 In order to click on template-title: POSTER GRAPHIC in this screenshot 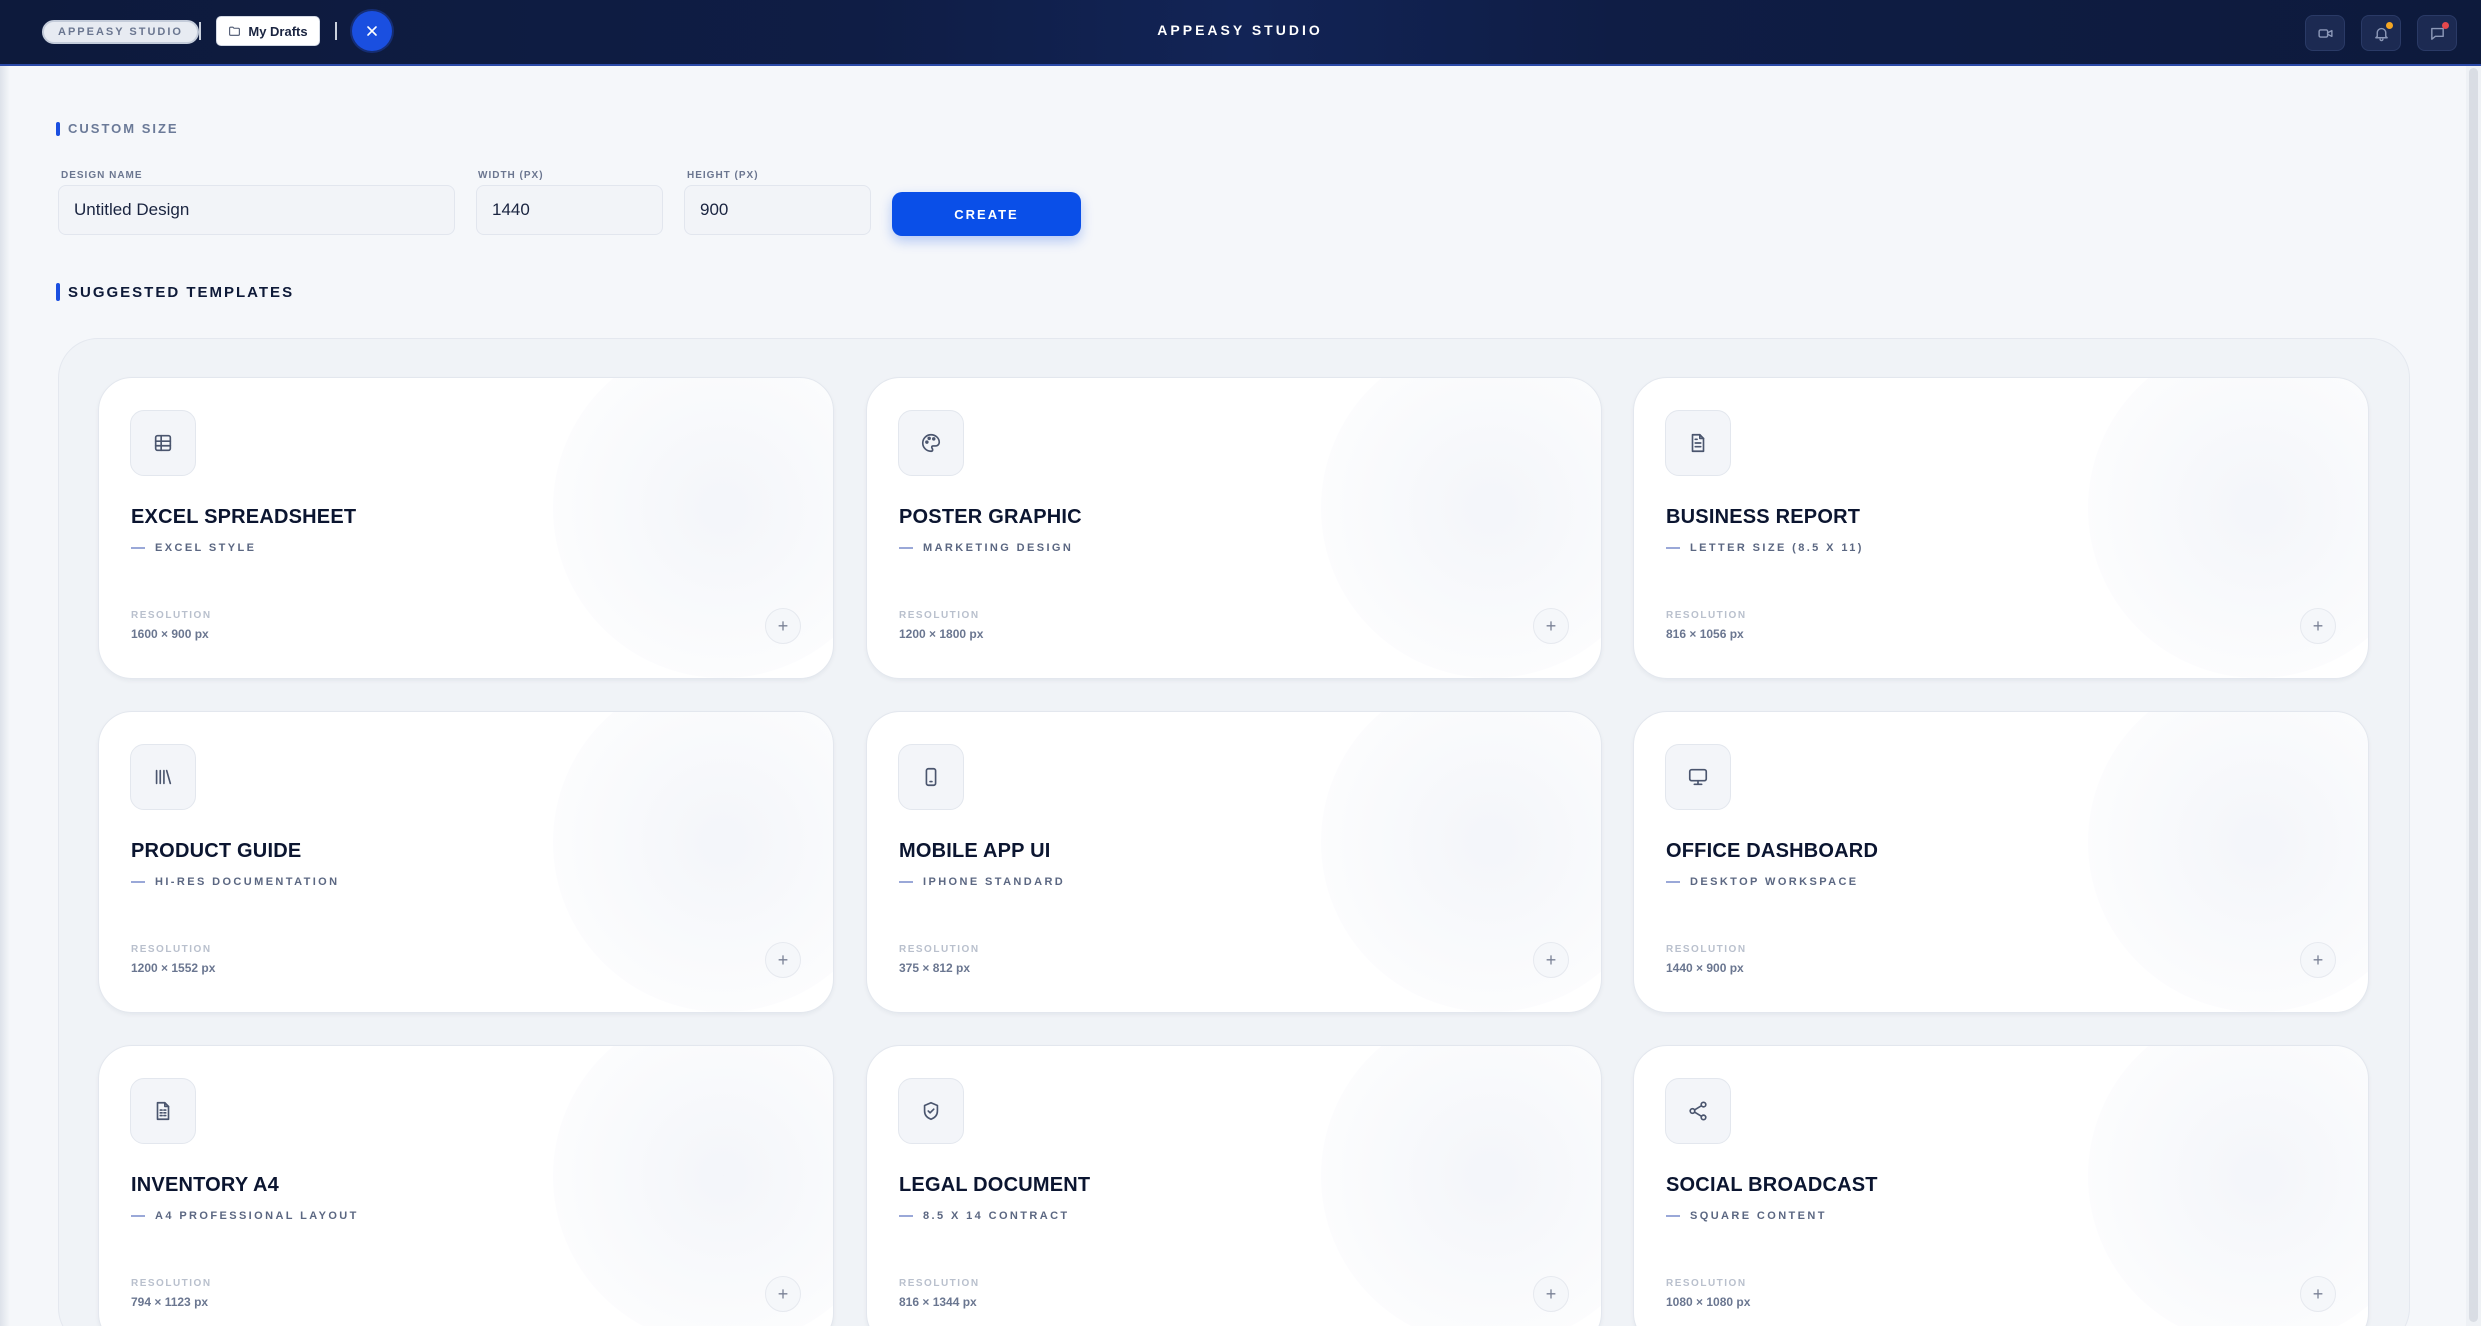, I will do `click(990, 517)`.